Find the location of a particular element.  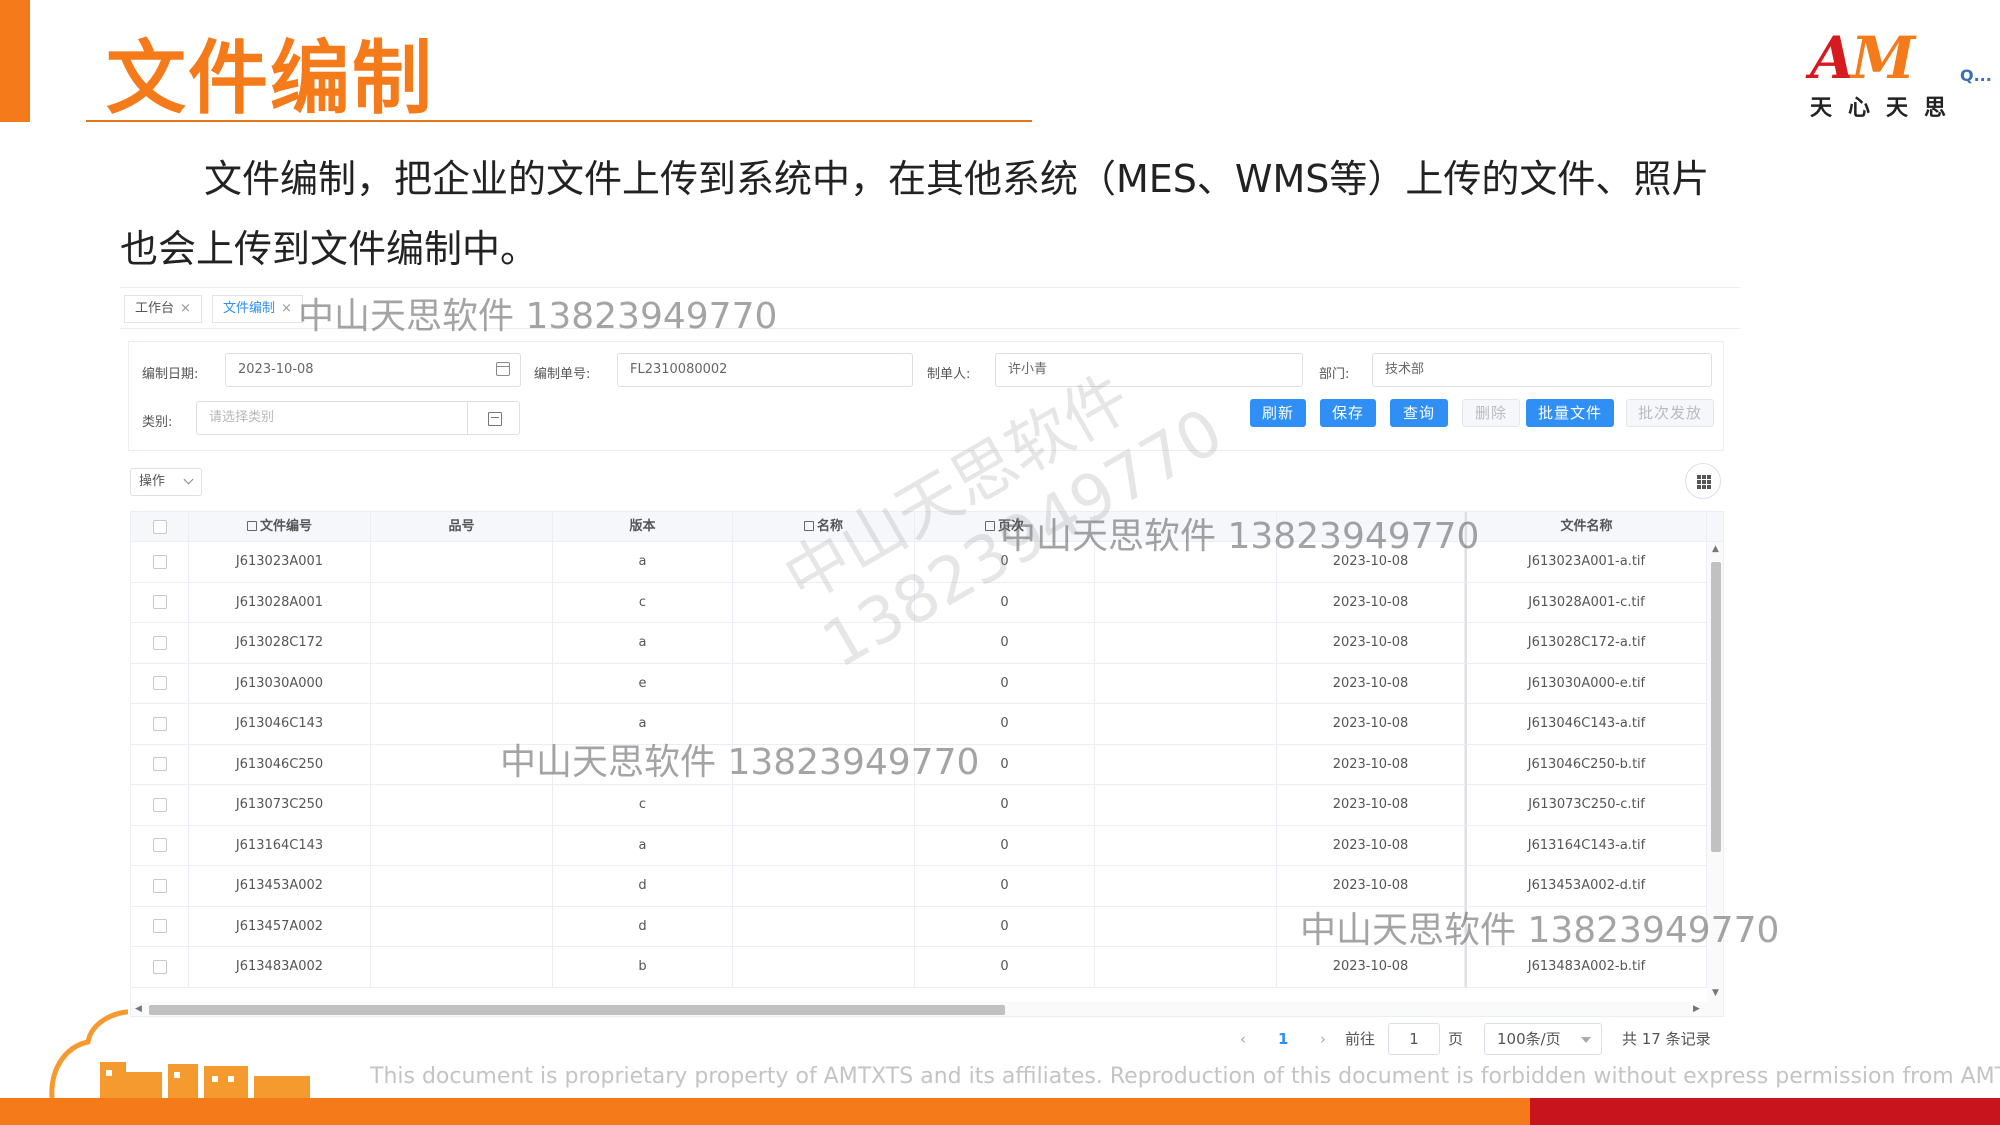

tab-workbench: 工作台 × is located at coordinates (163, 309).